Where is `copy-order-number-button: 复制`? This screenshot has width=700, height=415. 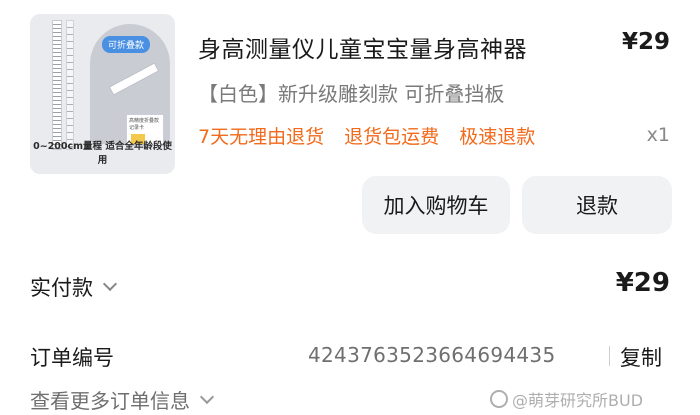
copy-order-number-button: 复制 is located at coordinates (641, 357).